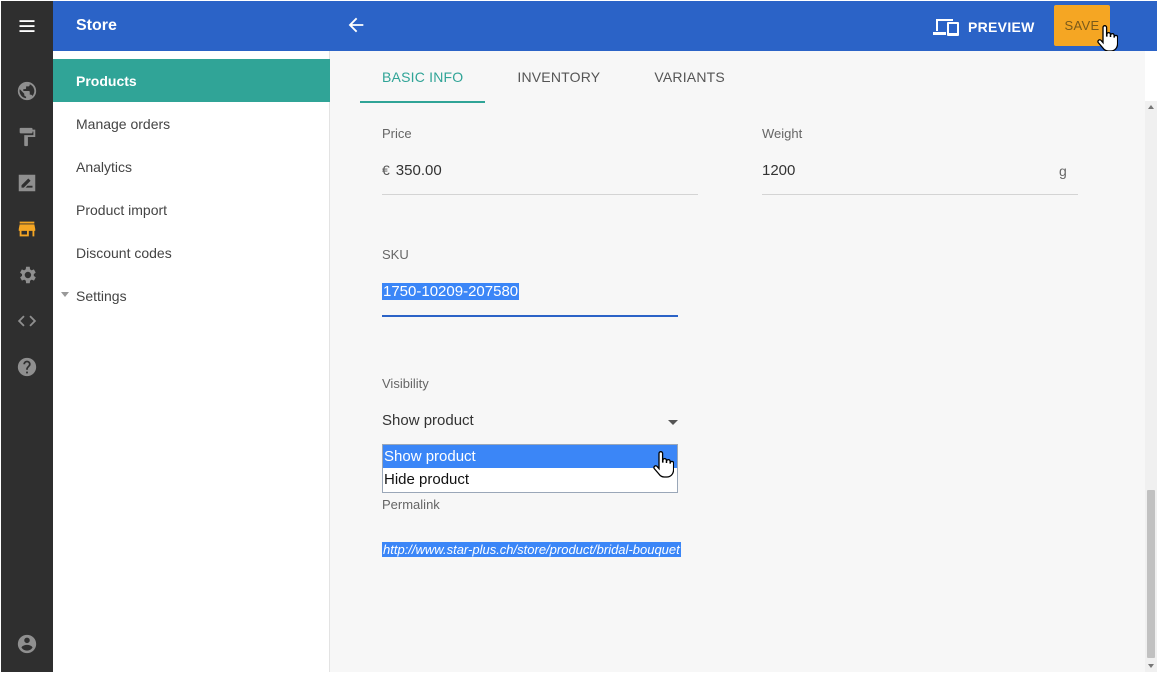 The image size is (1158, 673). I want to click on app-rail, so click(27, 336).